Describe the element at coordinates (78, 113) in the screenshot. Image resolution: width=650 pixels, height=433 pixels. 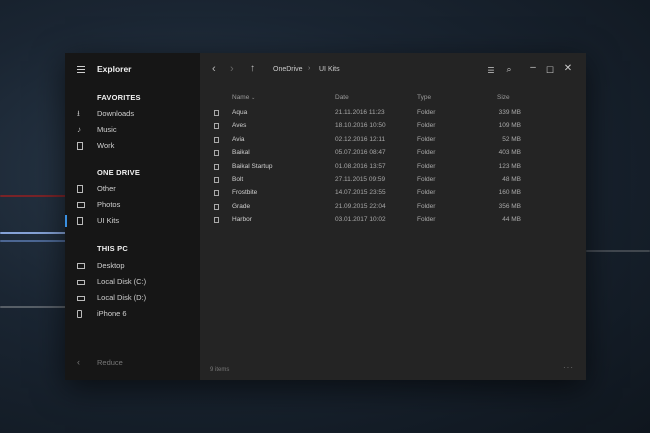
I see `download-icon: ⭳` at that location.